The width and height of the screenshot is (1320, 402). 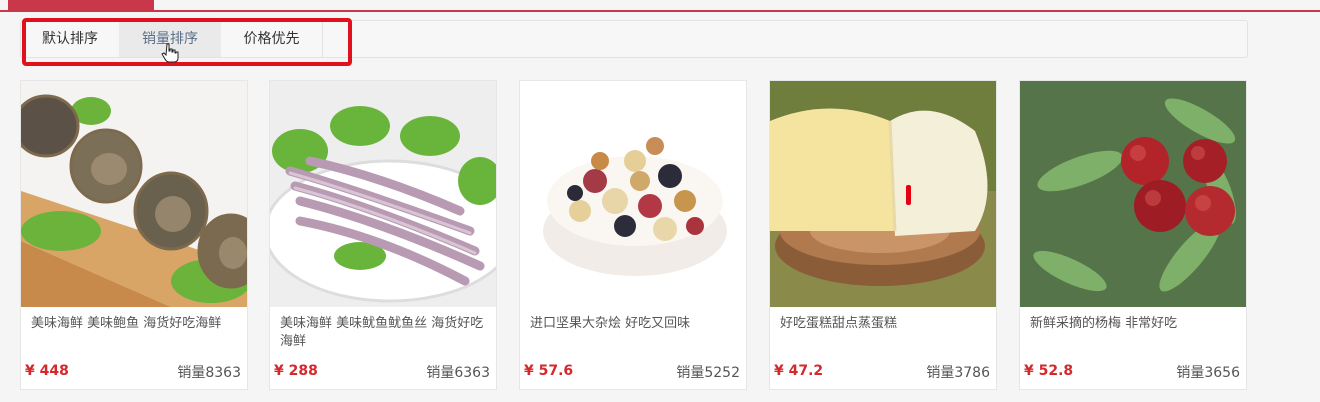 I want to click on product-card: 美味海鲜 美味鱿鱼鱿鱼丝 海货好吃海鲜 ¥ 288 销量6363, so click(x=383, y=235).